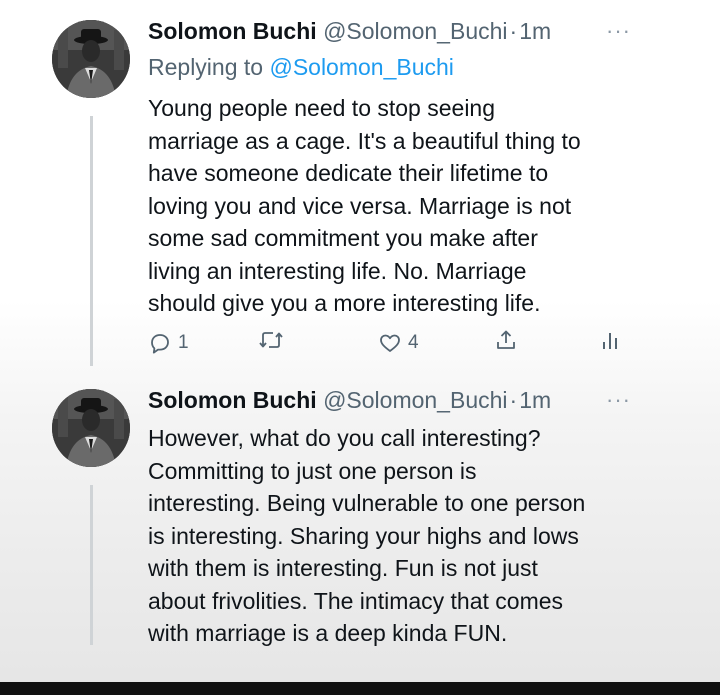 Image resolution: width=720 pixels, height=695 pixels. I want to click on heart-icon, so click(390, 343).